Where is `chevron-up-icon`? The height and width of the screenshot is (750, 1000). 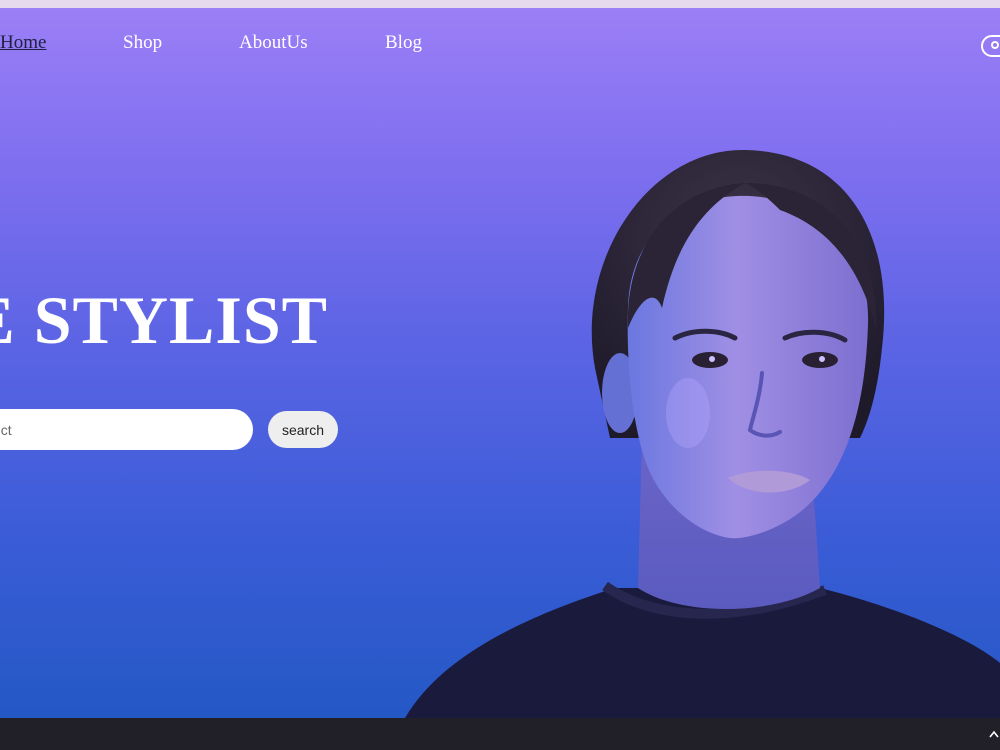
chevron-up-icon is located at coordinates (994, 733).